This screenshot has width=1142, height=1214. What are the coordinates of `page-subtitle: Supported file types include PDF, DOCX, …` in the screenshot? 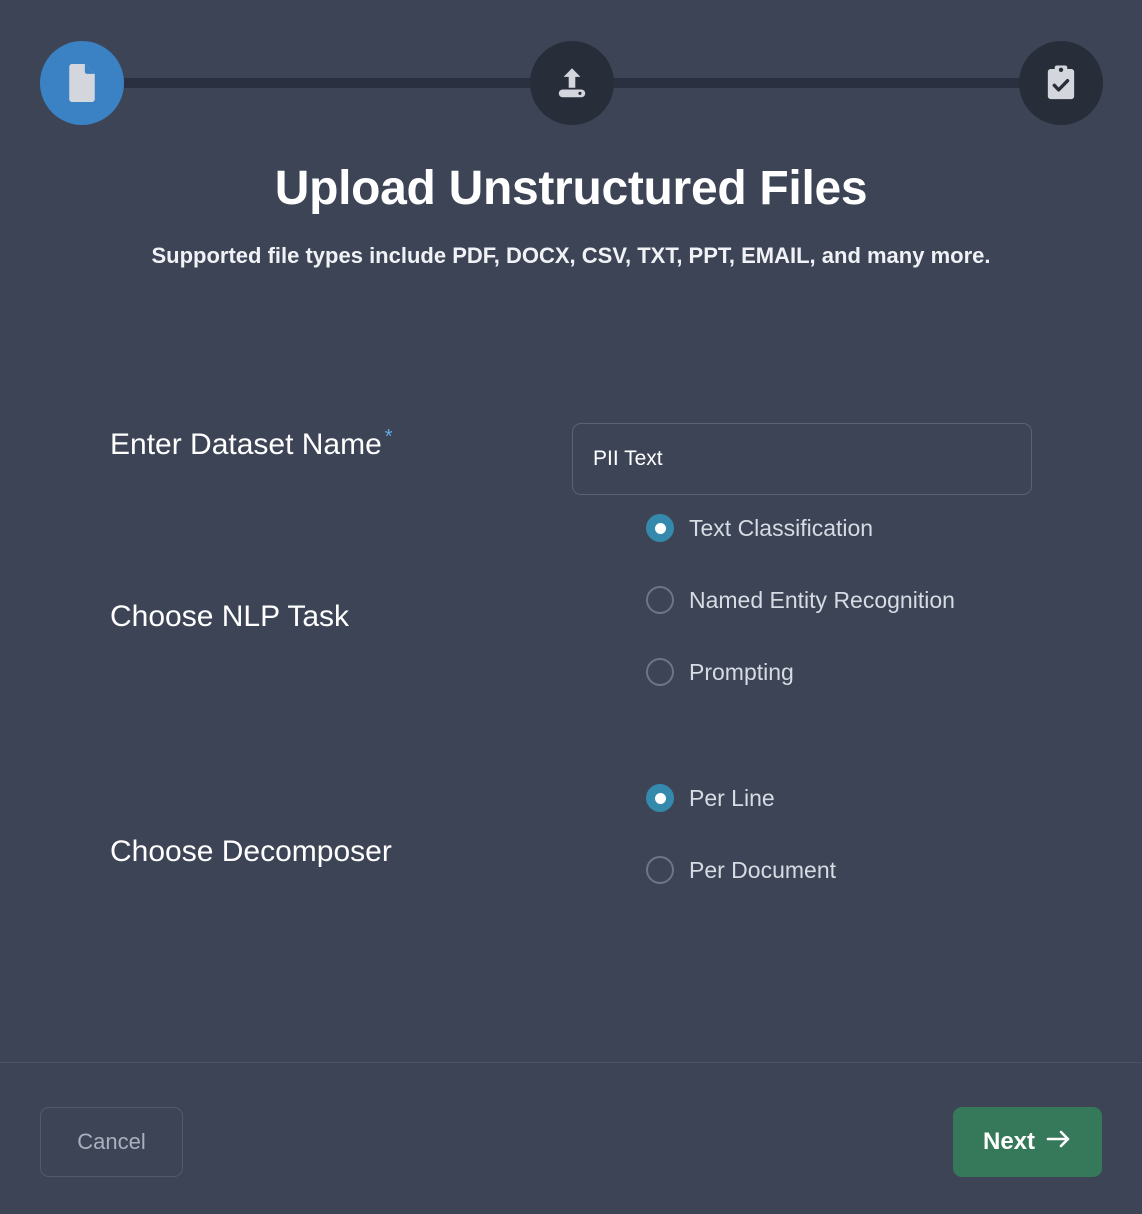 It's located at (571, 255).